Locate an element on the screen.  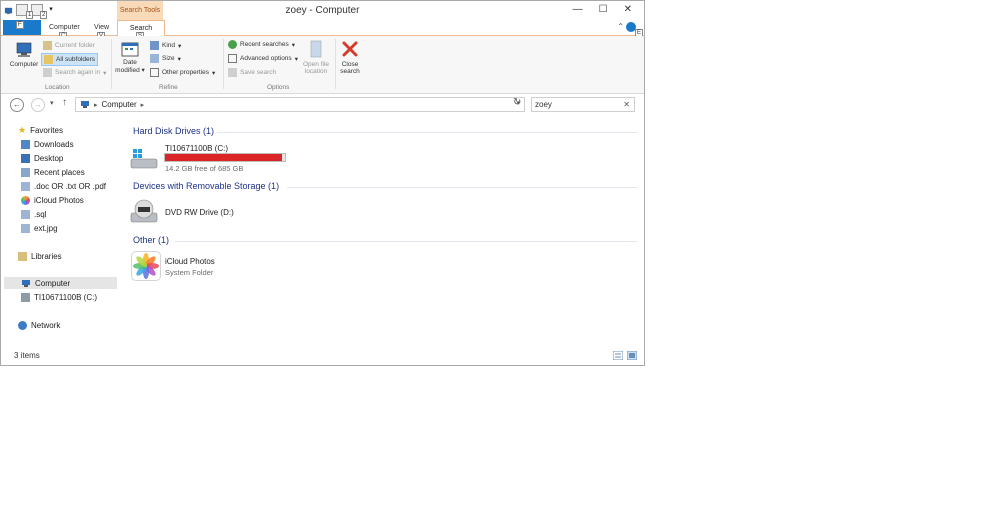
other-properties-label: Other properties is located at coordinates (185, 72).